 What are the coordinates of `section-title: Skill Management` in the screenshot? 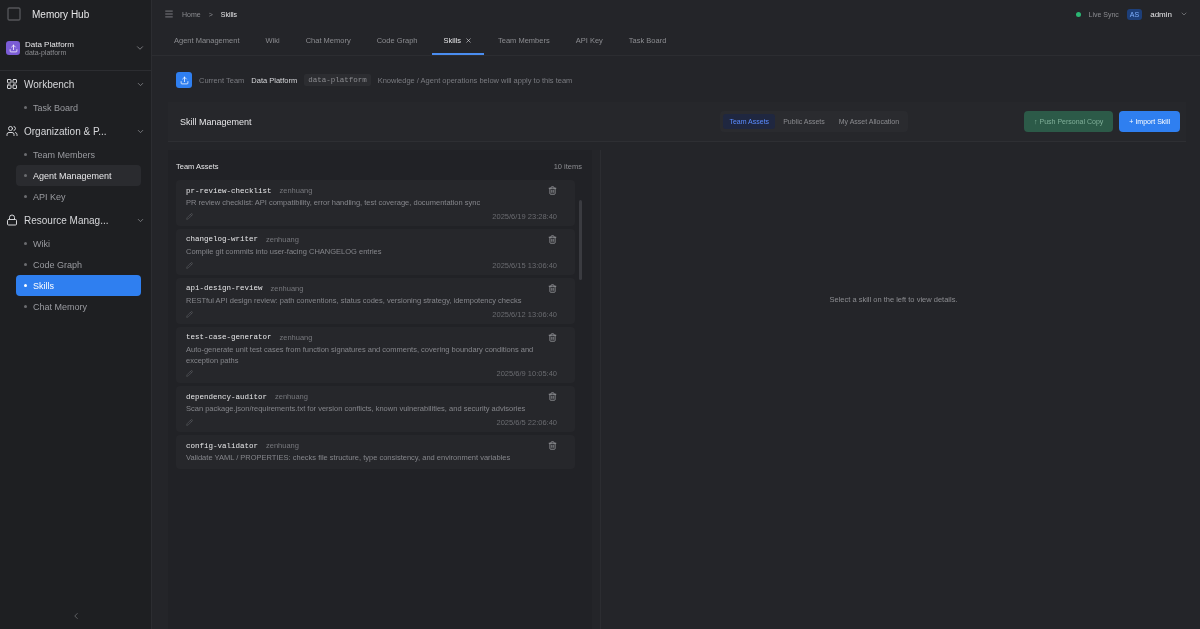 It's located at (216, 121).